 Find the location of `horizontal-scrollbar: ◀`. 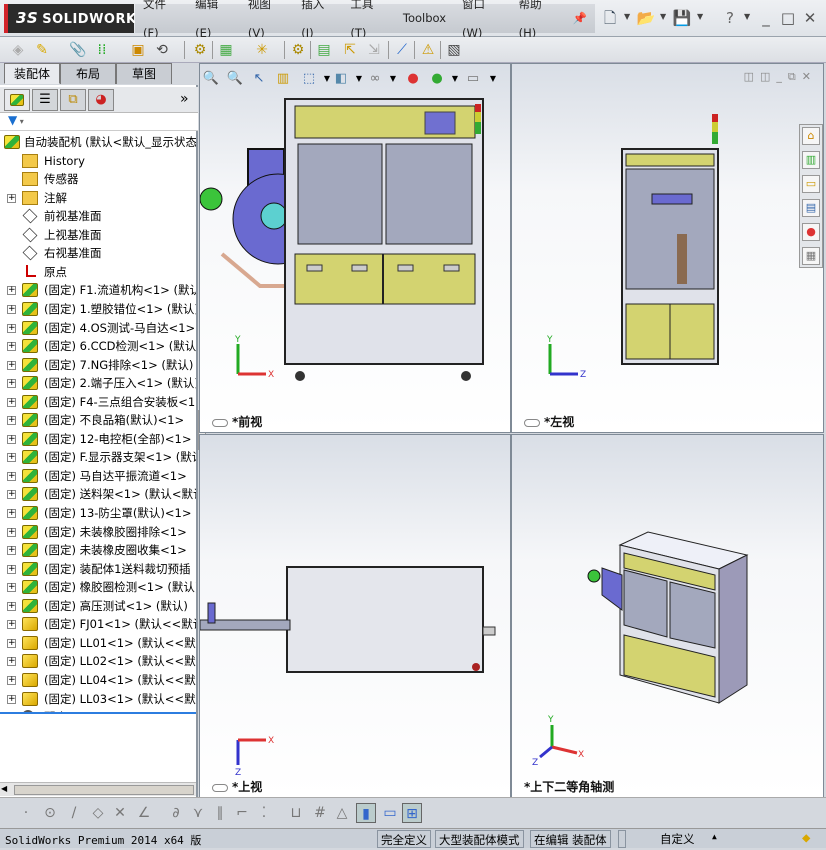

horizontal-scrollbar: ◀ is located at coordinates (98, 789).